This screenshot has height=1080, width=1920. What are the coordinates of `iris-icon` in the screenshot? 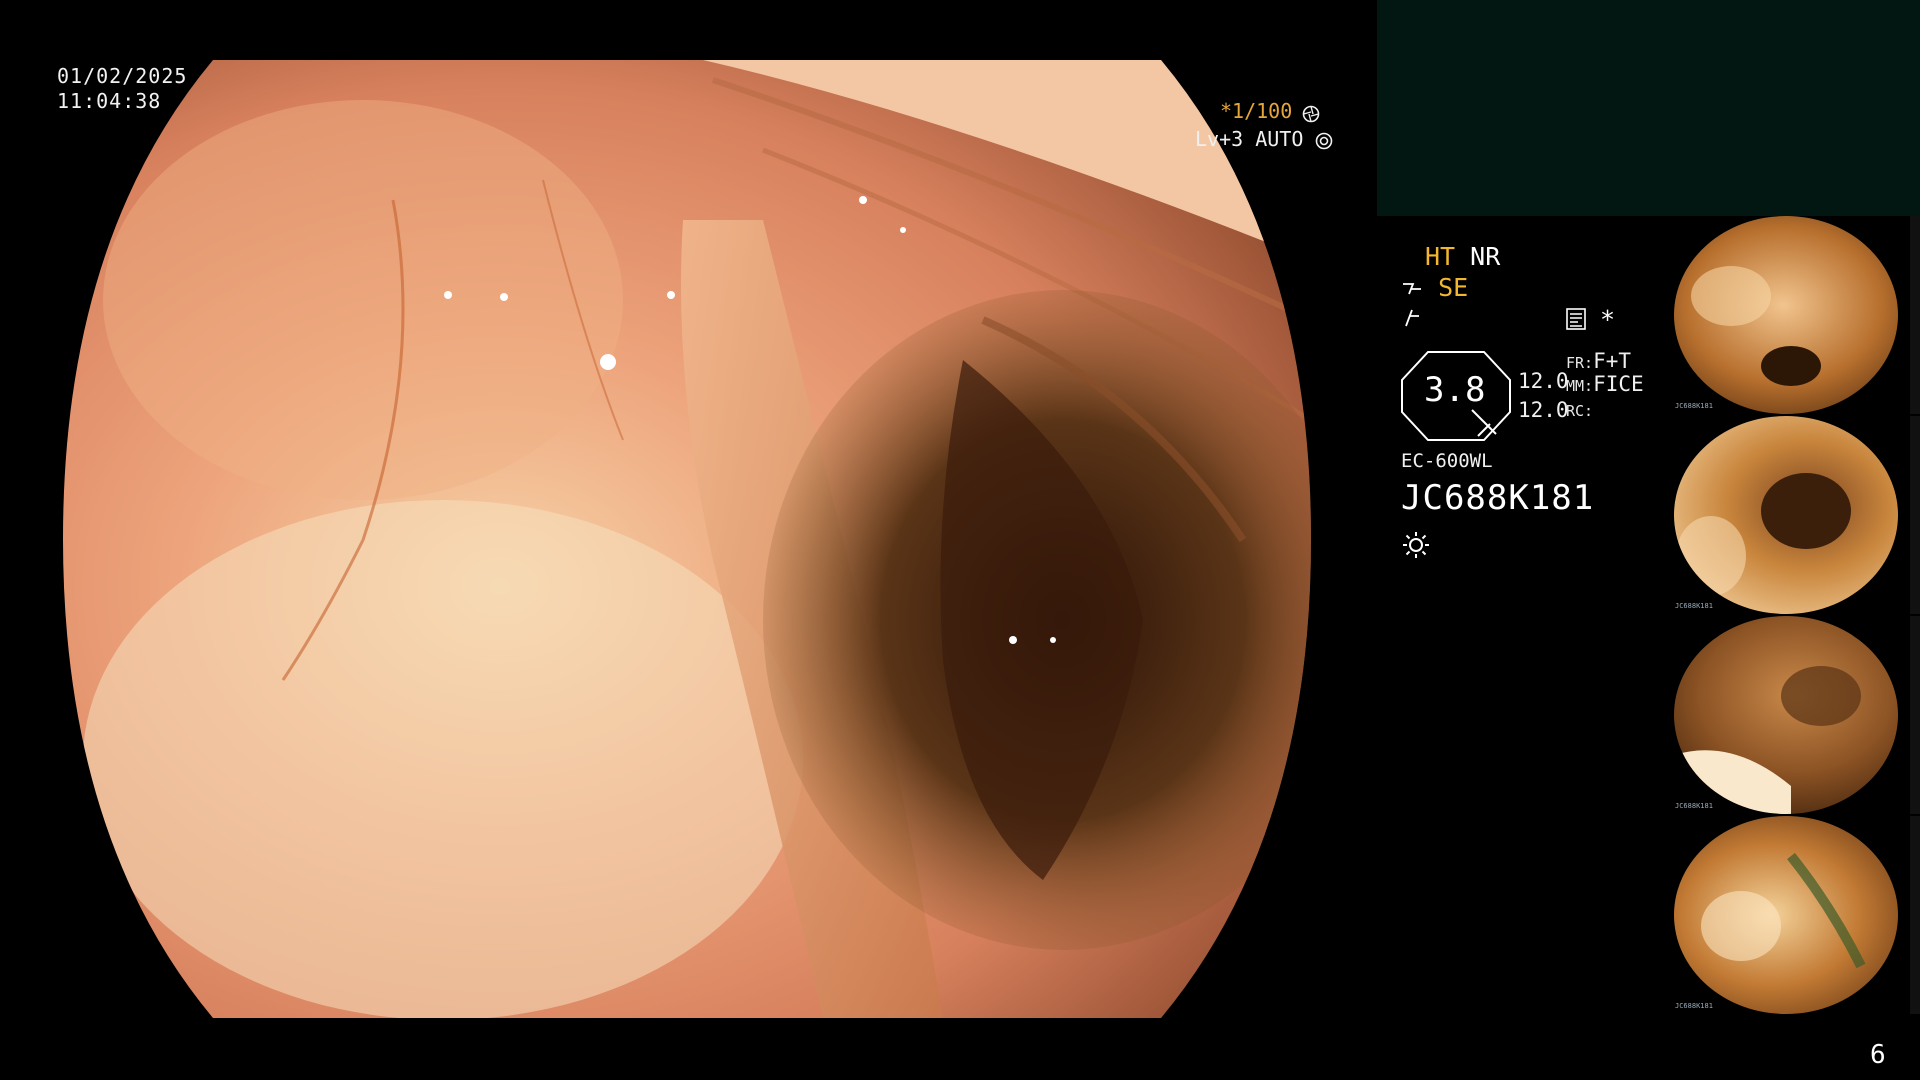 It's located at (1324, 140).